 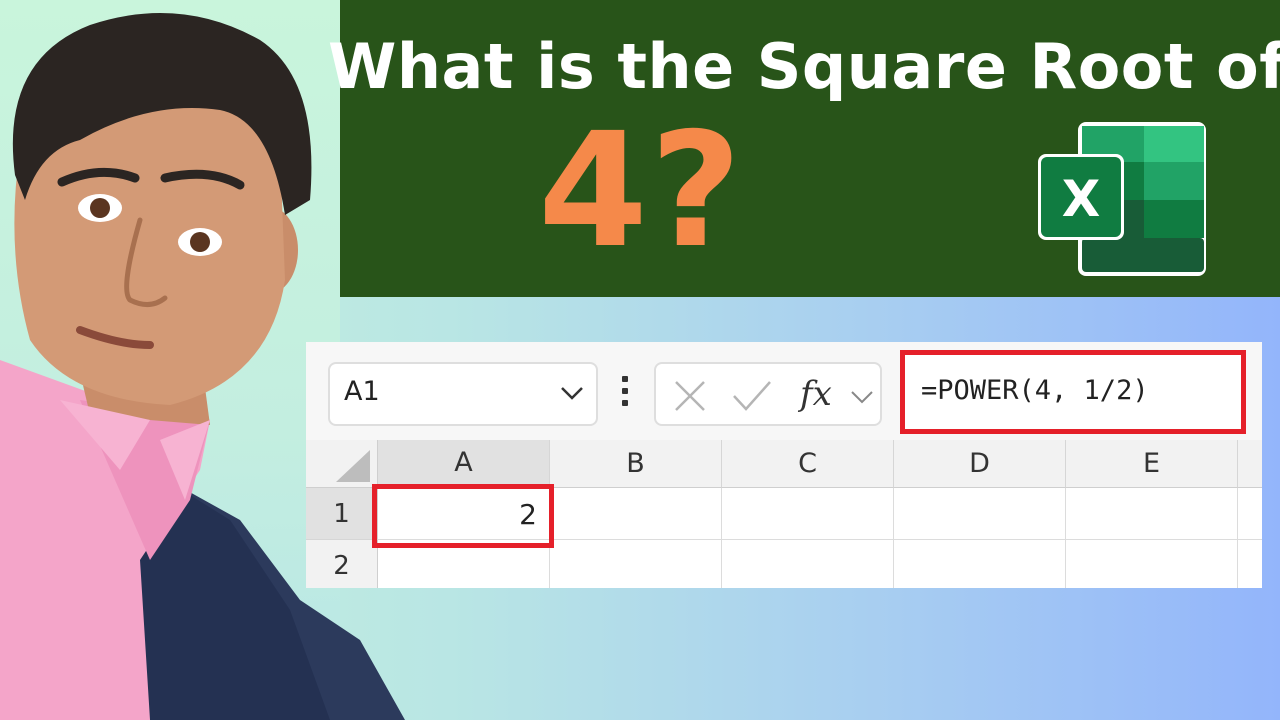 I want to click on cell-b2, so click(x=636, y=564).